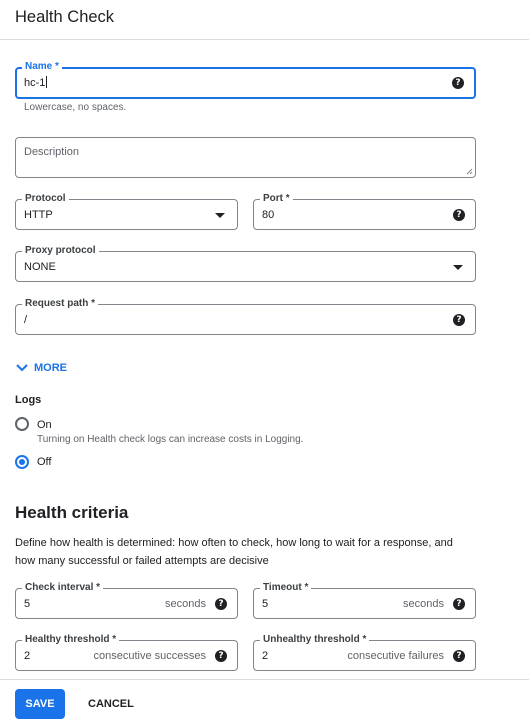 This screenshot has width=529, height=719. Describe the element at coordinates (286, 588) in the screenshot. I see `timeout-label: Timeout *` at that location.